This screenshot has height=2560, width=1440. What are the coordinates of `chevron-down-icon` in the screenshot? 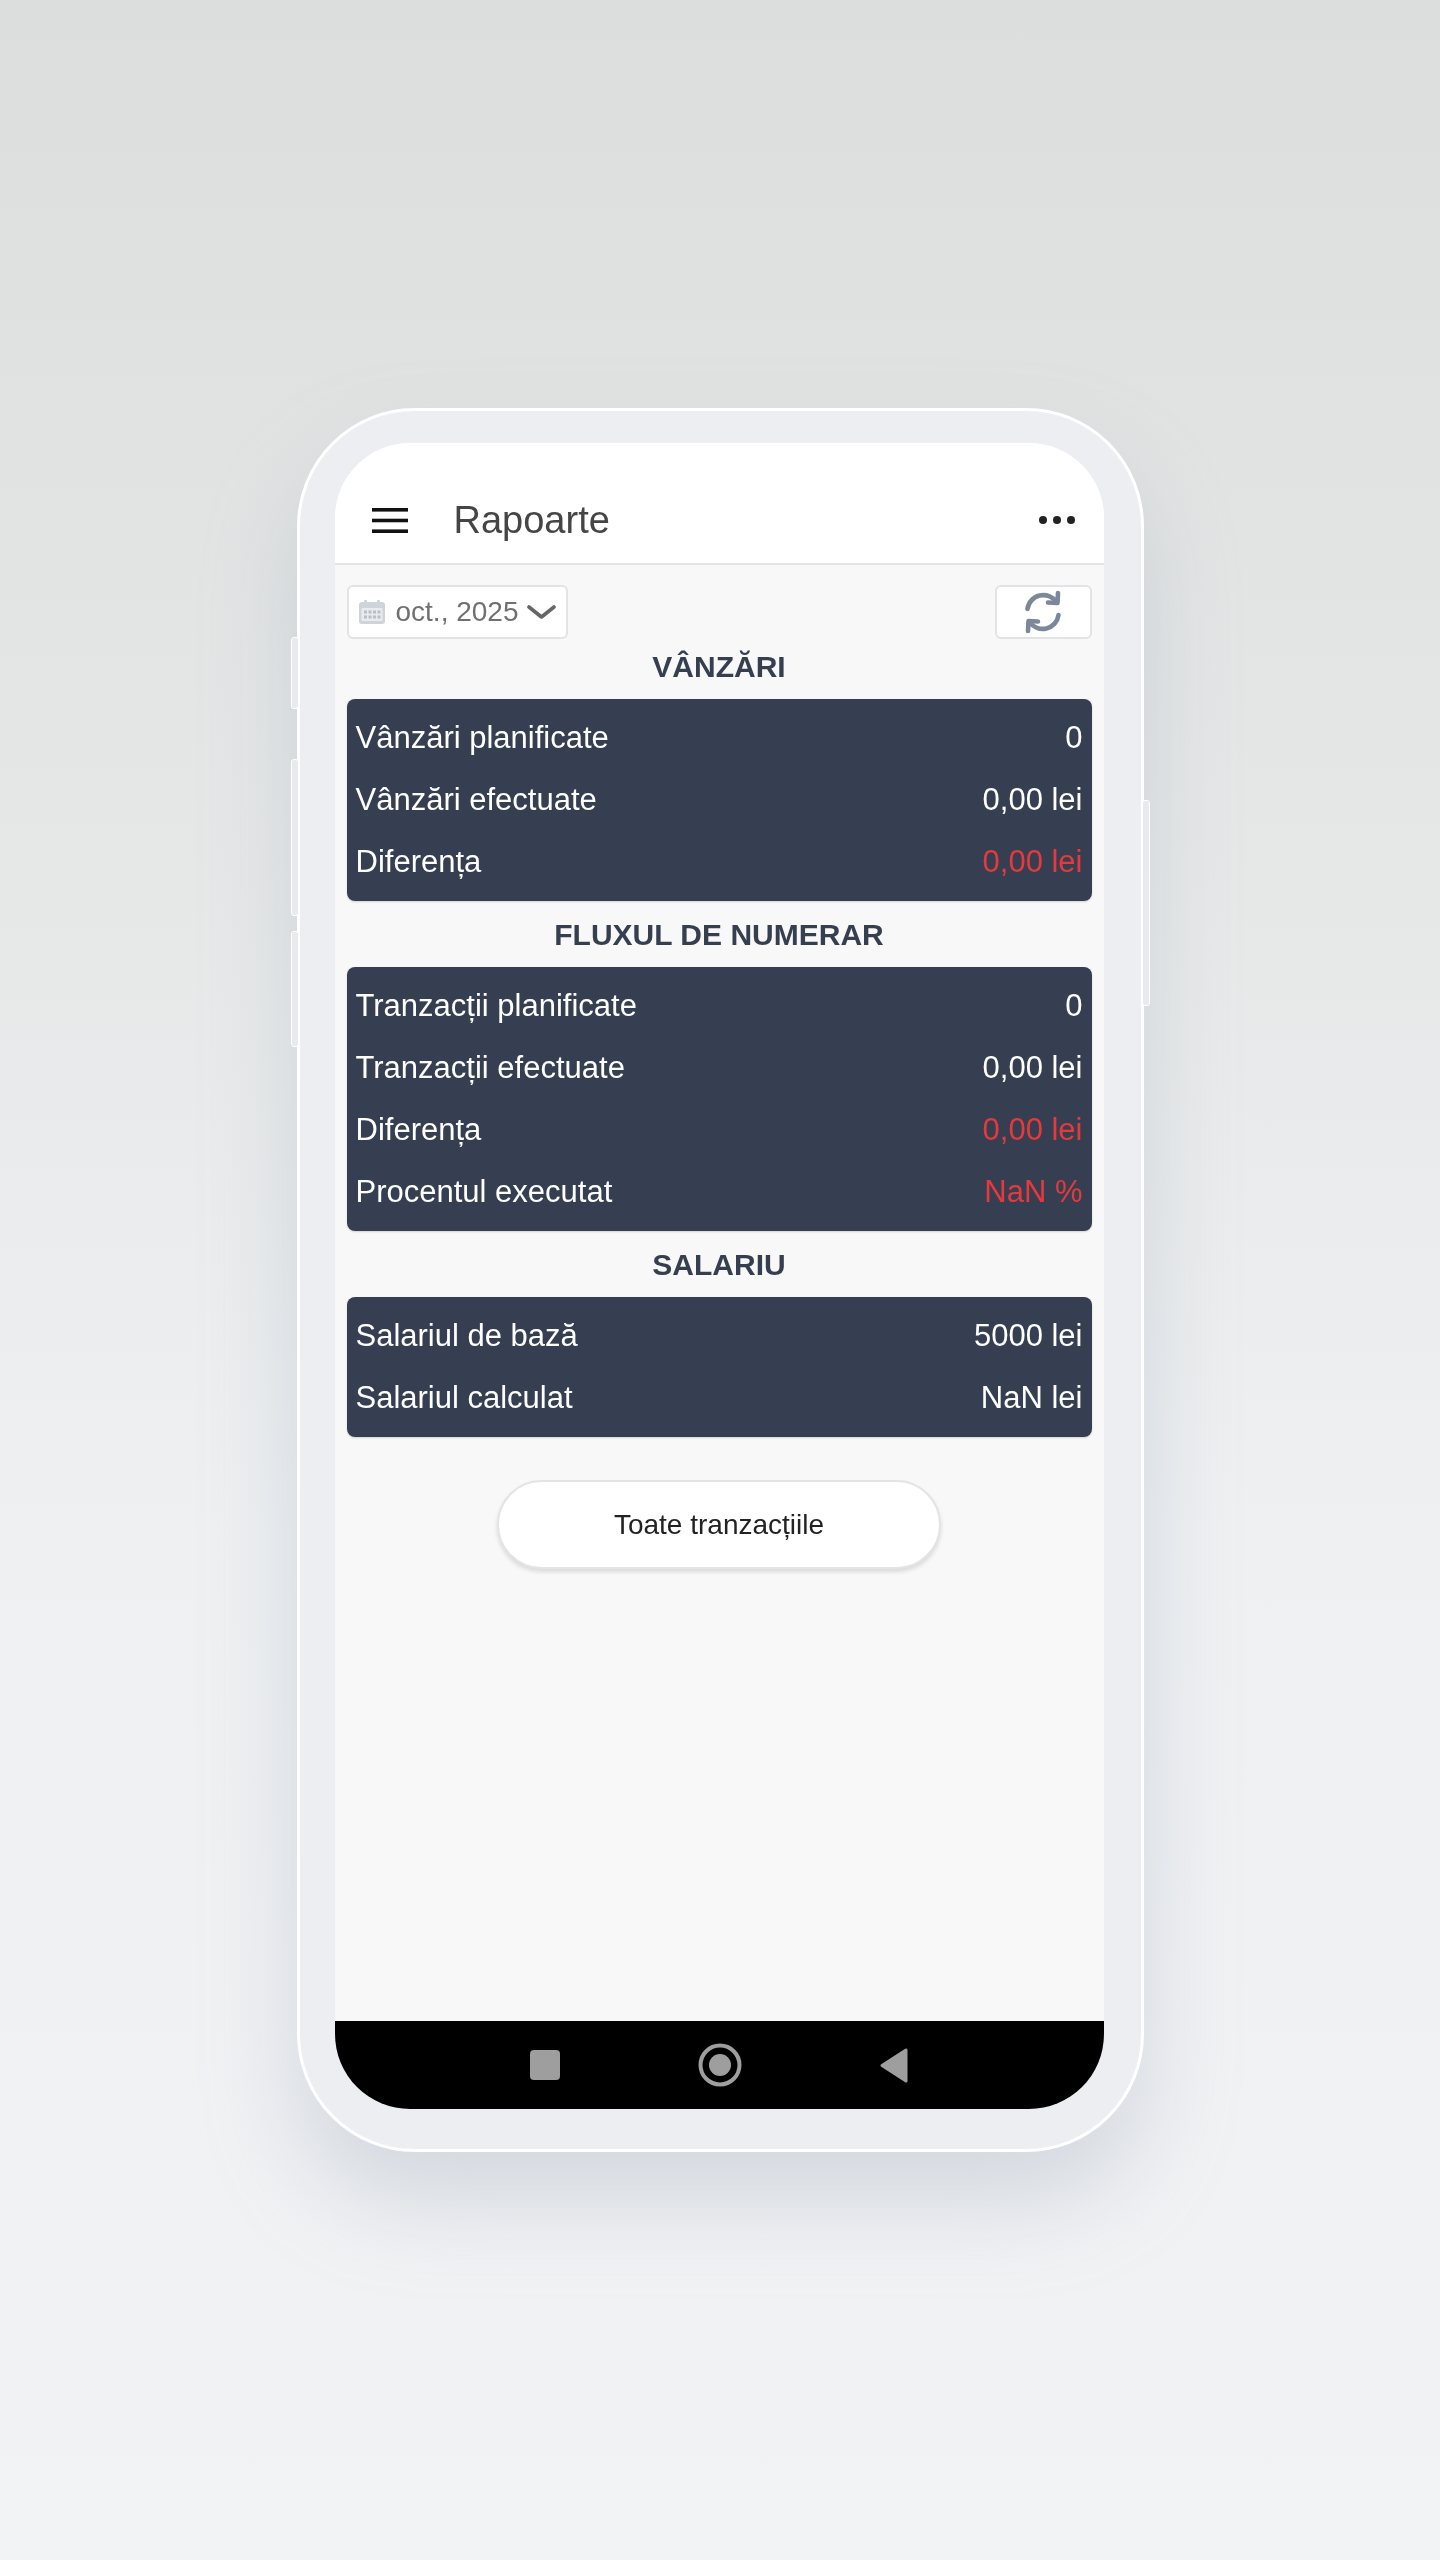 It's located at (542, 612).